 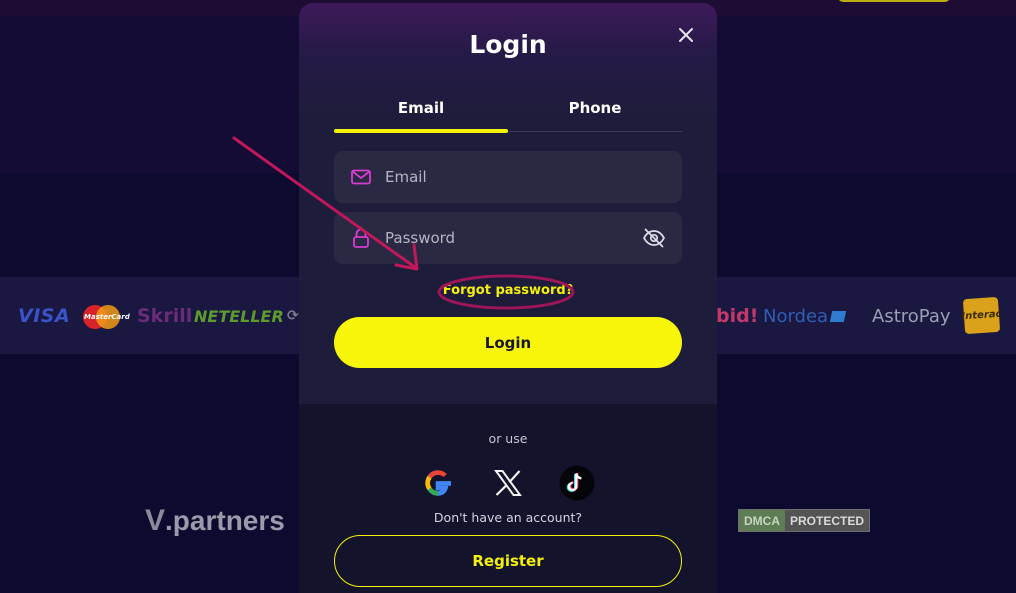 I want to click on nordea-logo: Nordea, so click(x=805, y=316).